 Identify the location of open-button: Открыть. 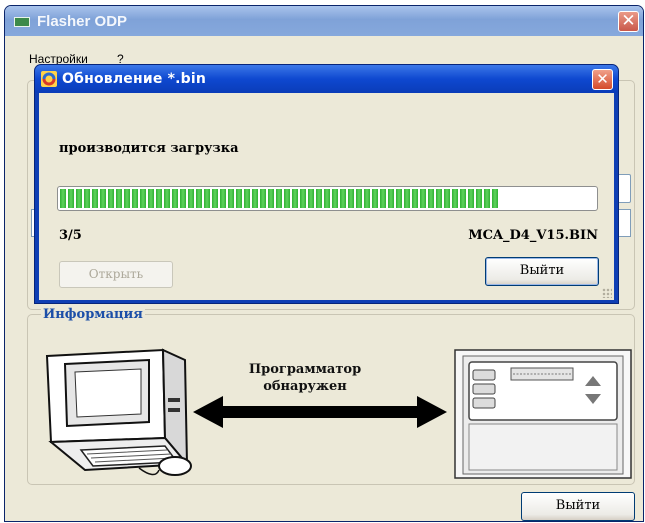
(116, 274).